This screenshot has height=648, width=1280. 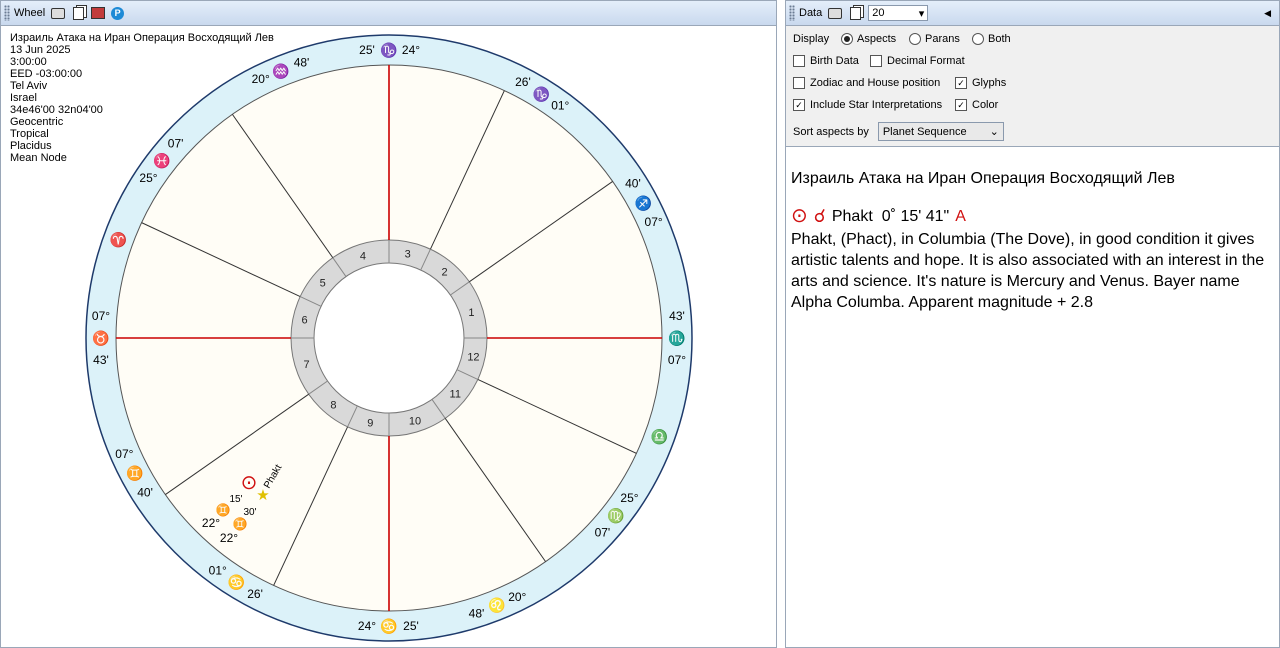 What do you see at coordinates (455, 395) in the screenshot?
I see `house-number: 11` at bounding box center [455, 395].